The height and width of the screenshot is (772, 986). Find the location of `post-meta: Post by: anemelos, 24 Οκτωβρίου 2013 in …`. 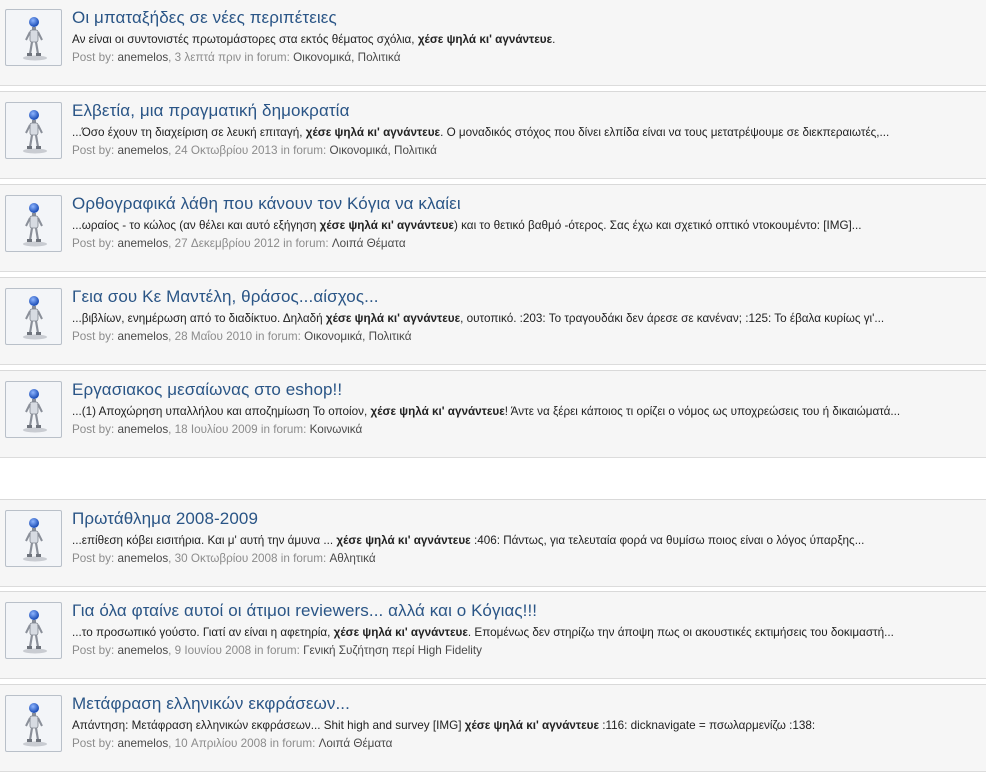

post-meta: Post by: anemelos, 24 Οκτωβρίου 2013 in … is located at coordinates (254, 150).